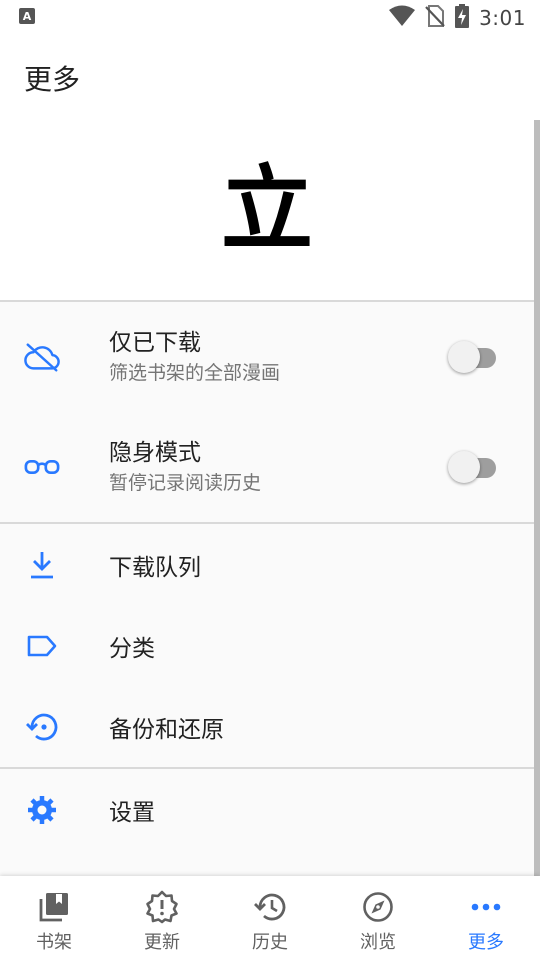 The height and width of the screenshot is (960, 540). I want to click on compass-icon, so click(378, 907).